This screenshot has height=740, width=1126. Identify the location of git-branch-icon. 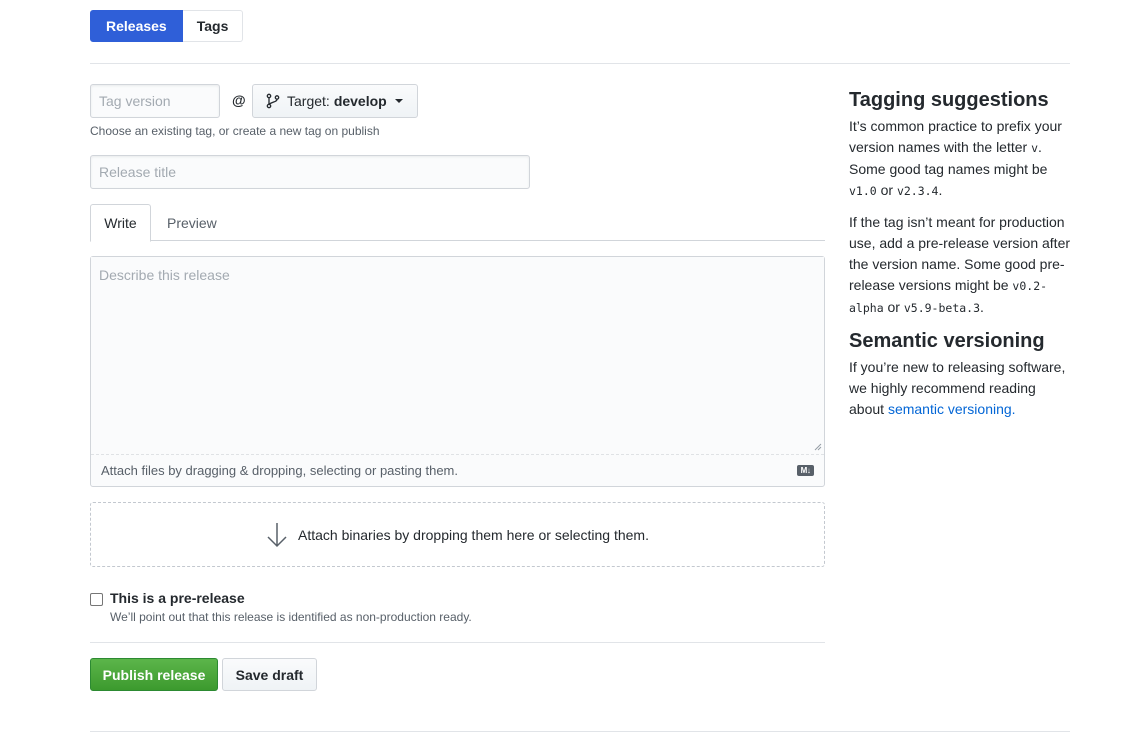
(273, 101).